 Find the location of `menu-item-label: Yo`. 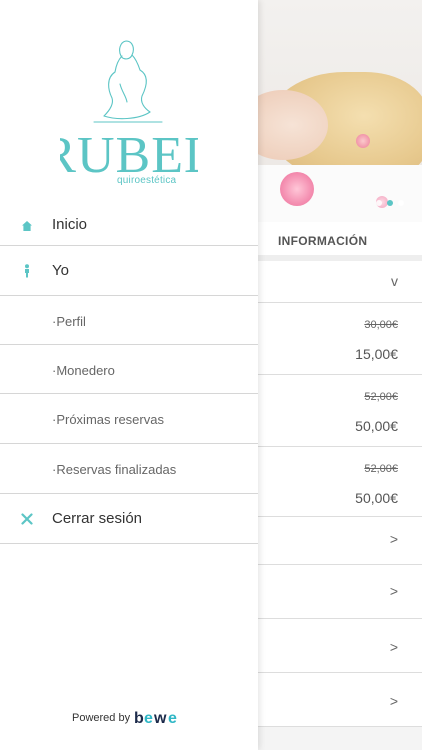

menu-item-label: Yo is located at coordinates (60, 270).